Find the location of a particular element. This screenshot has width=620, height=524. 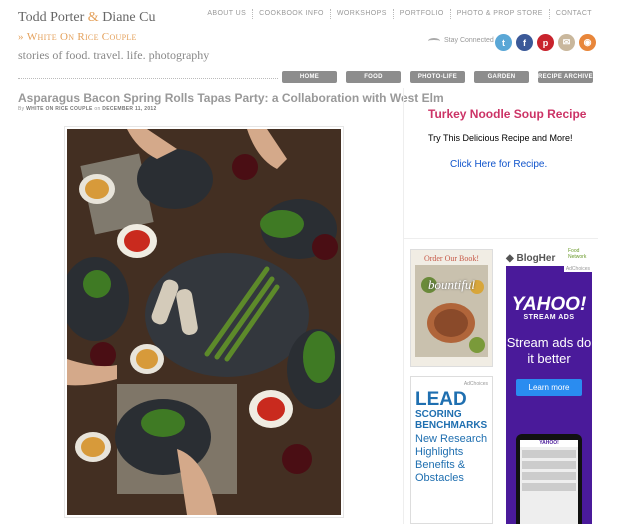

lead-ad-subhead-2: BENCHMARKS is located at coordinates (451, 425).